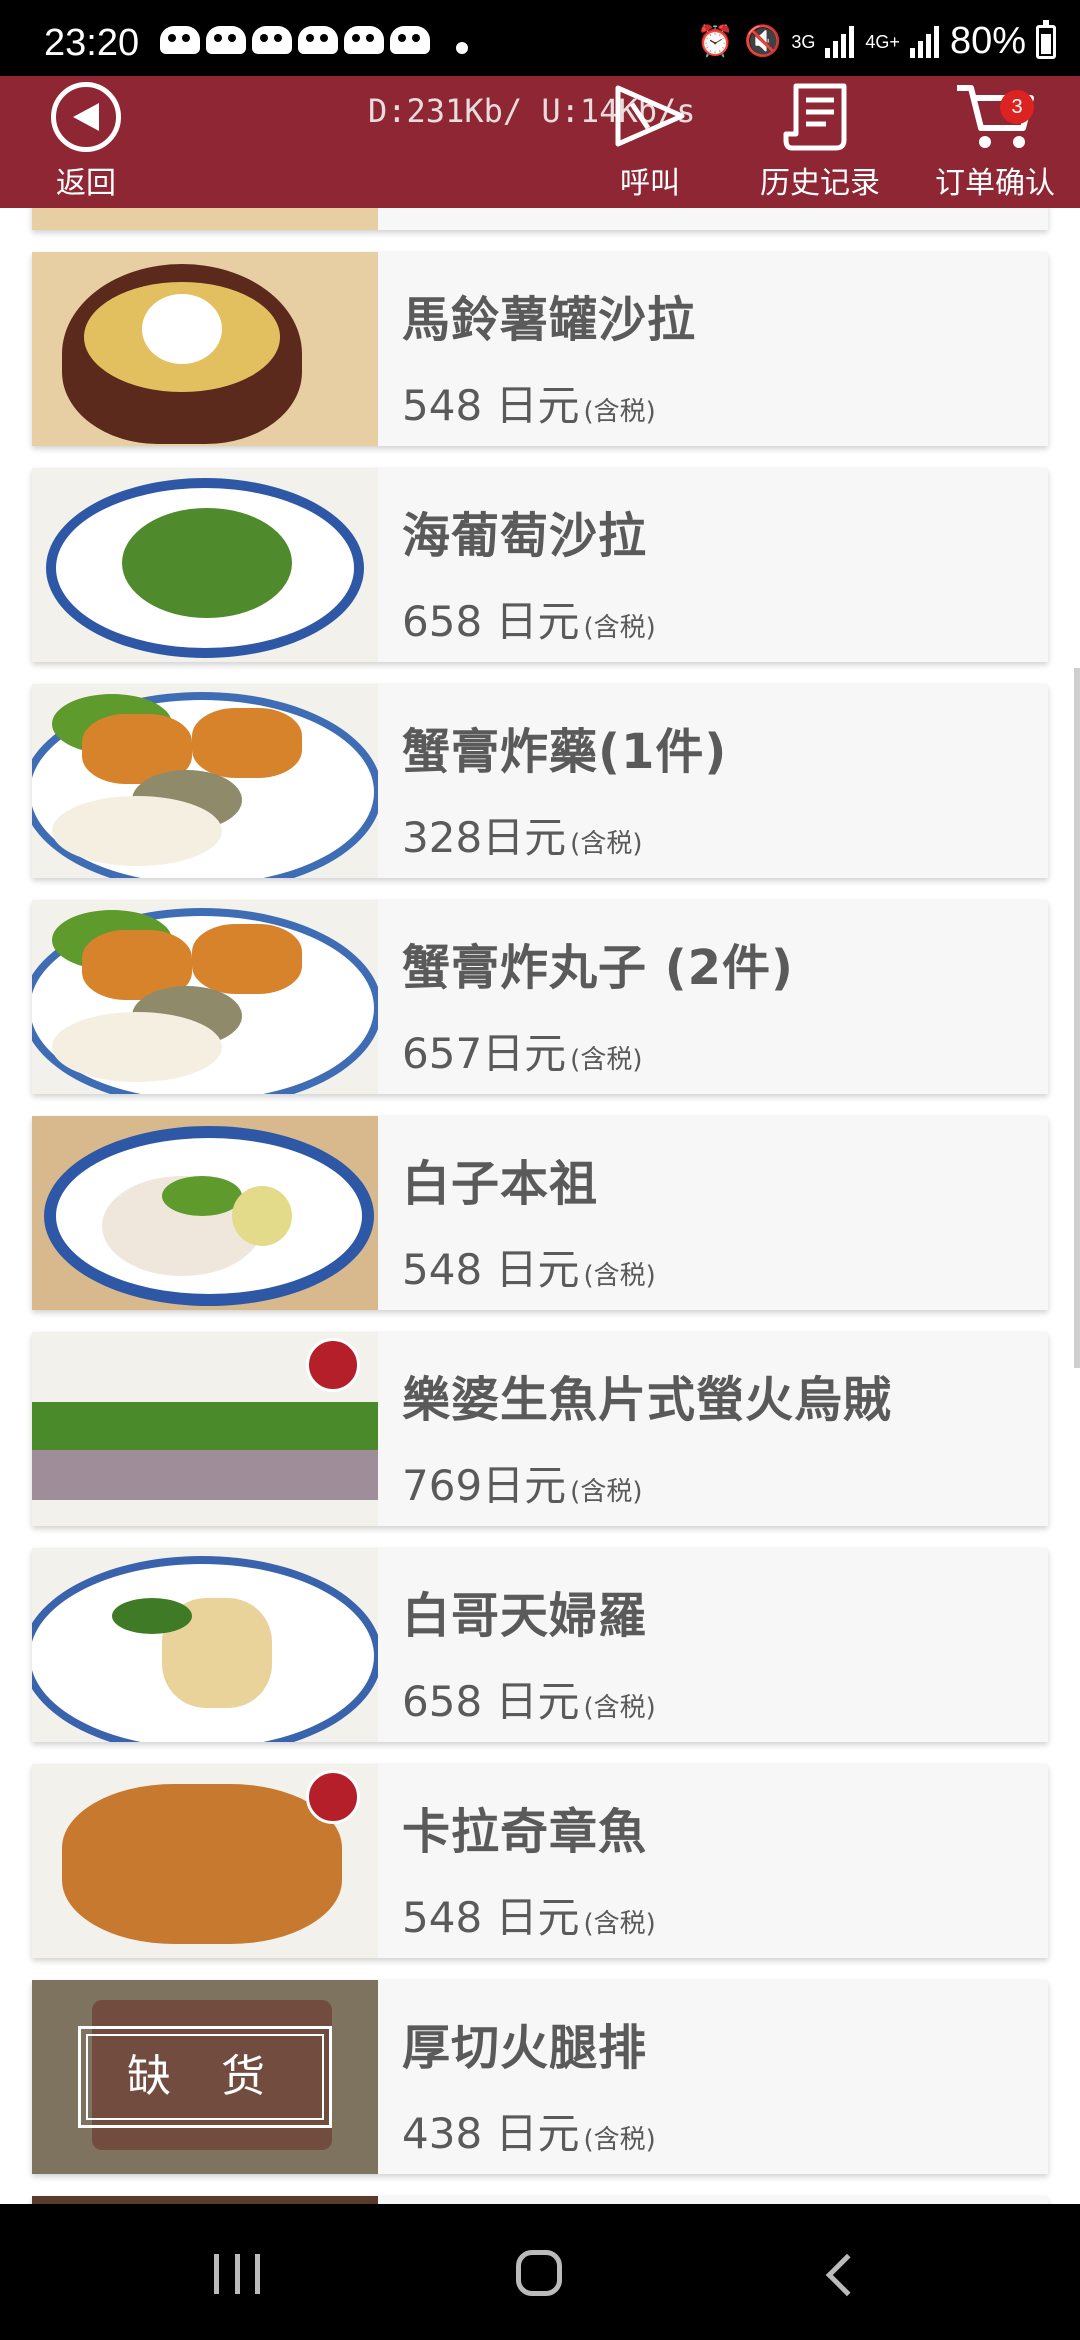  I want to click on item-name: 厚切火腿排, so click(525, 2048).